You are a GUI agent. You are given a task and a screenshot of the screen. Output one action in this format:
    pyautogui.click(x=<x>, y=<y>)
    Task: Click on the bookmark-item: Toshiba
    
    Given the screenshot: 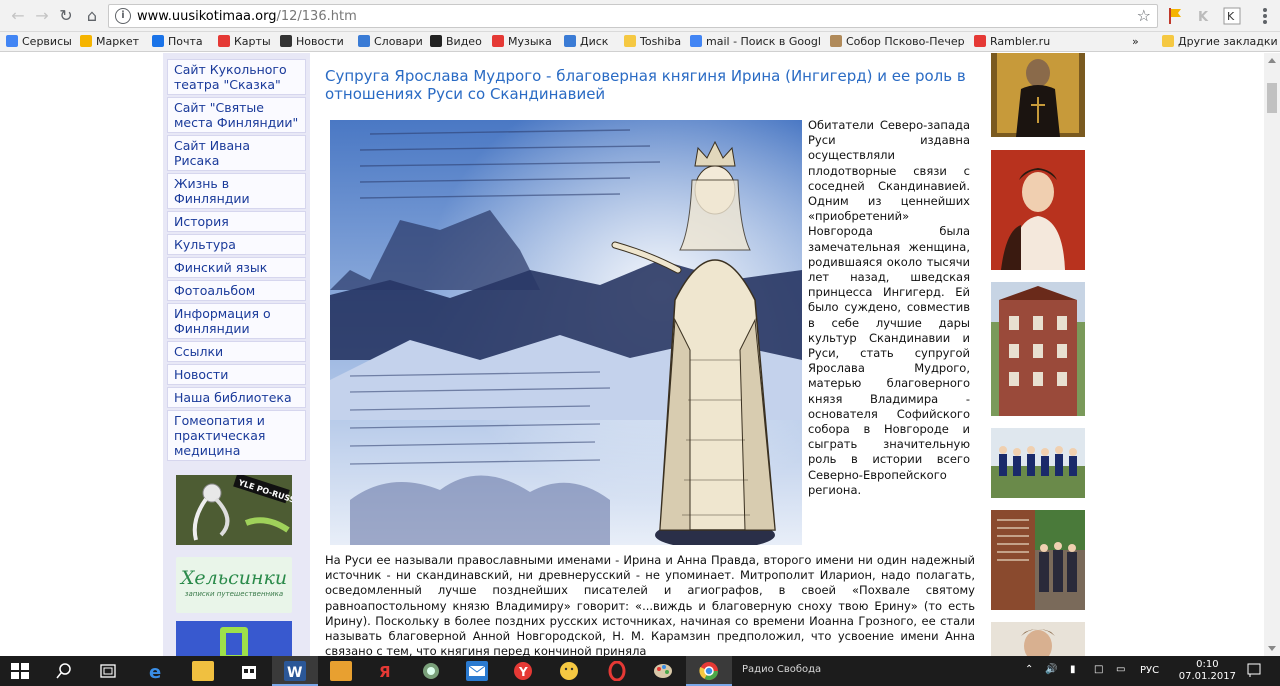 What is the action you would take?
    pyautogui.click(x=652, y=42)
    